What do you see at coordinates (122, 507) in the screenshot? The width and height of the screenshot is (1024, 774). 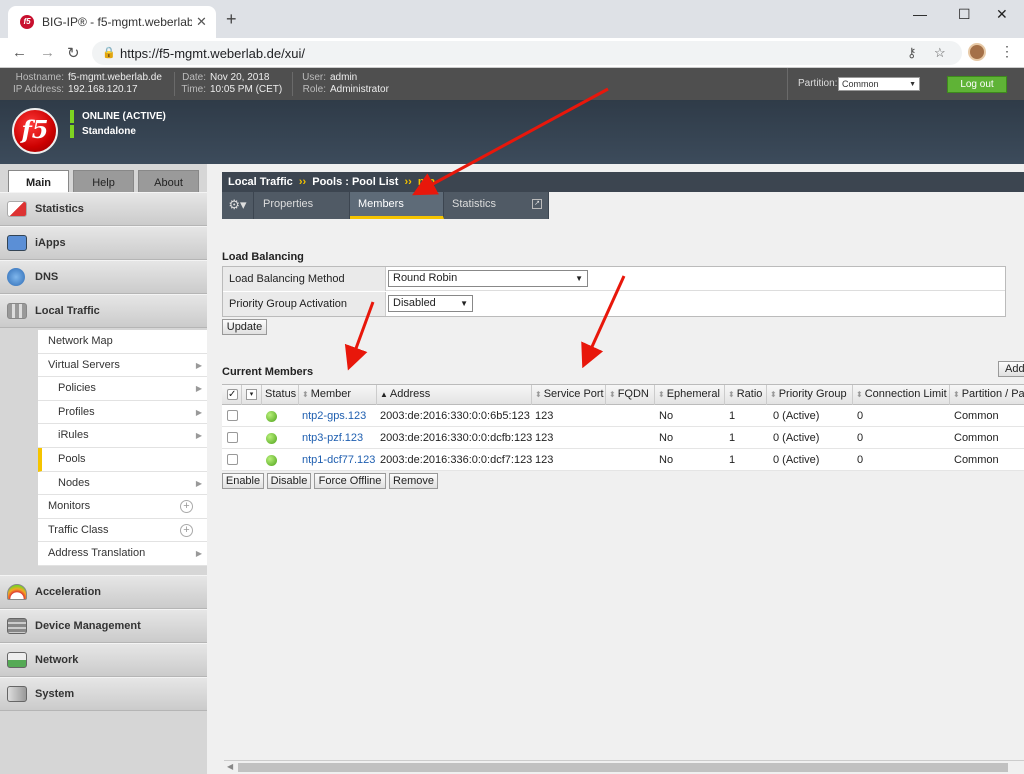 I see `sidebar-item-monitors: Monitors +` at bounding box center [122, 507].